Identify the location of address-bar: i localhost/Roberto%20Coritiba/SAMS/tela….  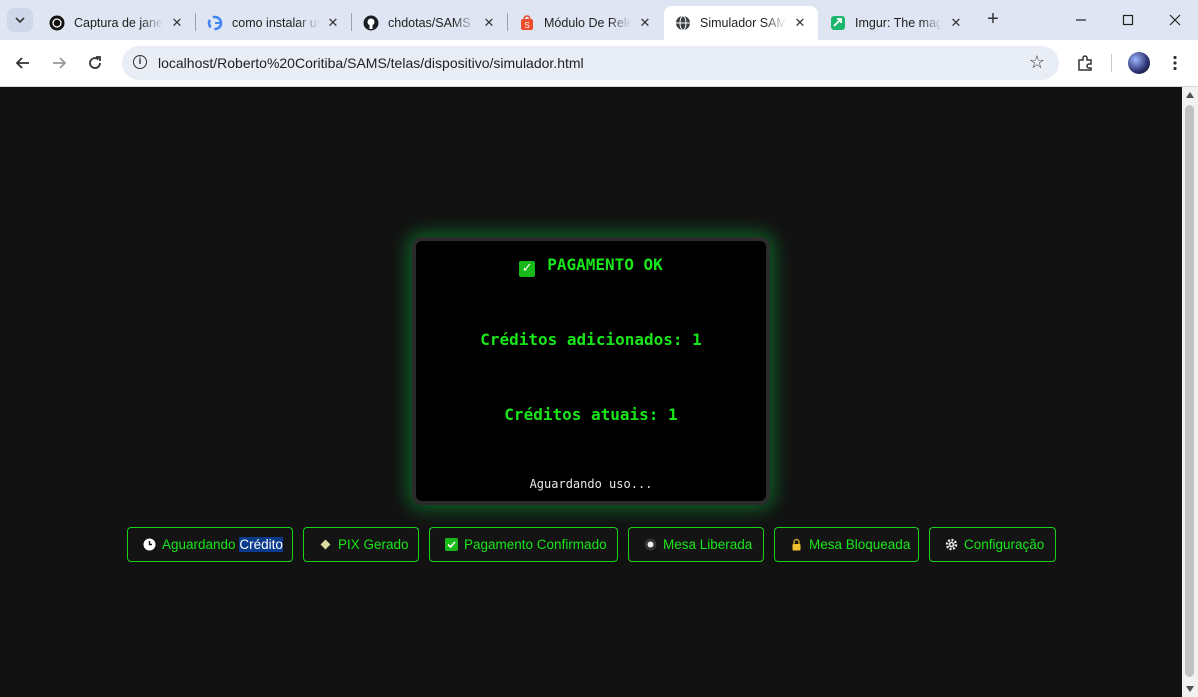
(590, 63).